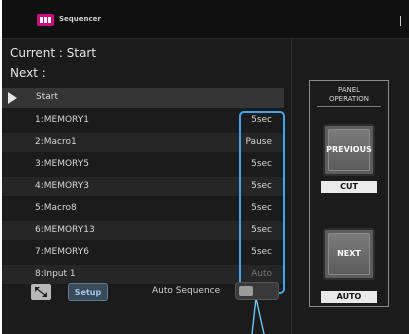  What do you see at coordinates (62, 164) in the screenshot?
I see `row-name: 3:MEMORY5` at bounding box center [62, 164].